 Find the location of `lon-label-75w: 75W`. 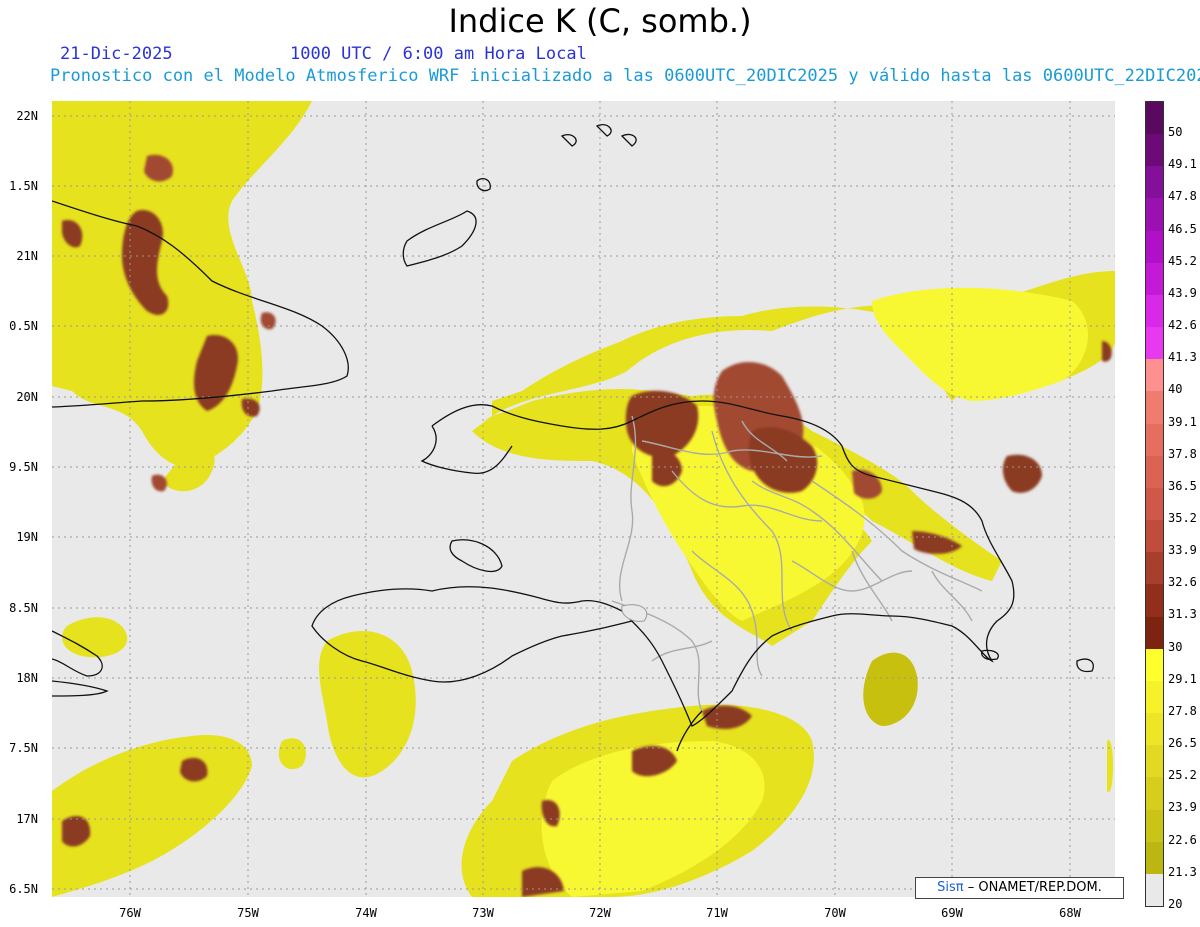

lon-label-75w: 75W is located at coordinates (248, 913).